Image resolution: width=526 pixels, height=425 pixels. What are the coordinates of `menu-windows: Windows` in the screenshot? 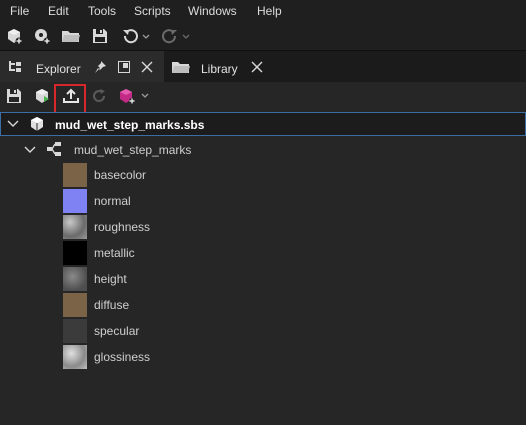 It's located at (212, 11).